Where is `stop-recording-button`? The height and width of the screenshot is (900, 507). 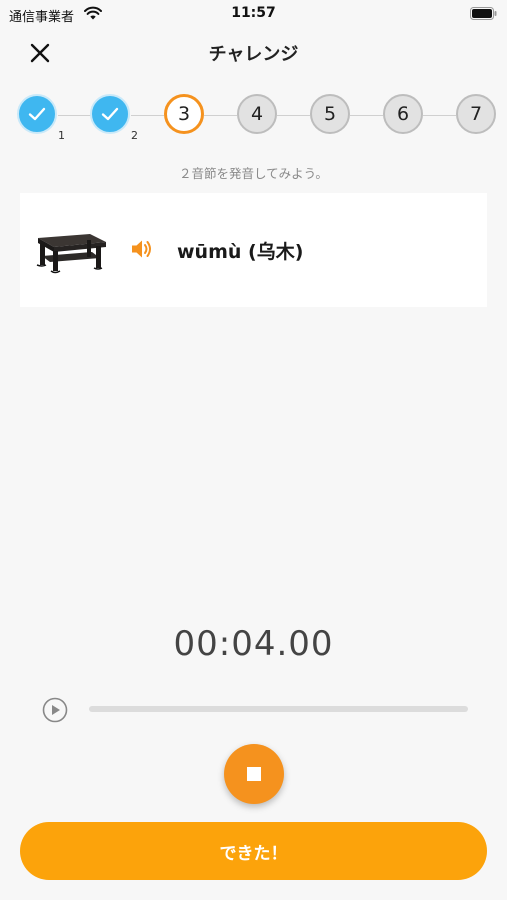
stop-recording-button is located at coordinates (254, 774).